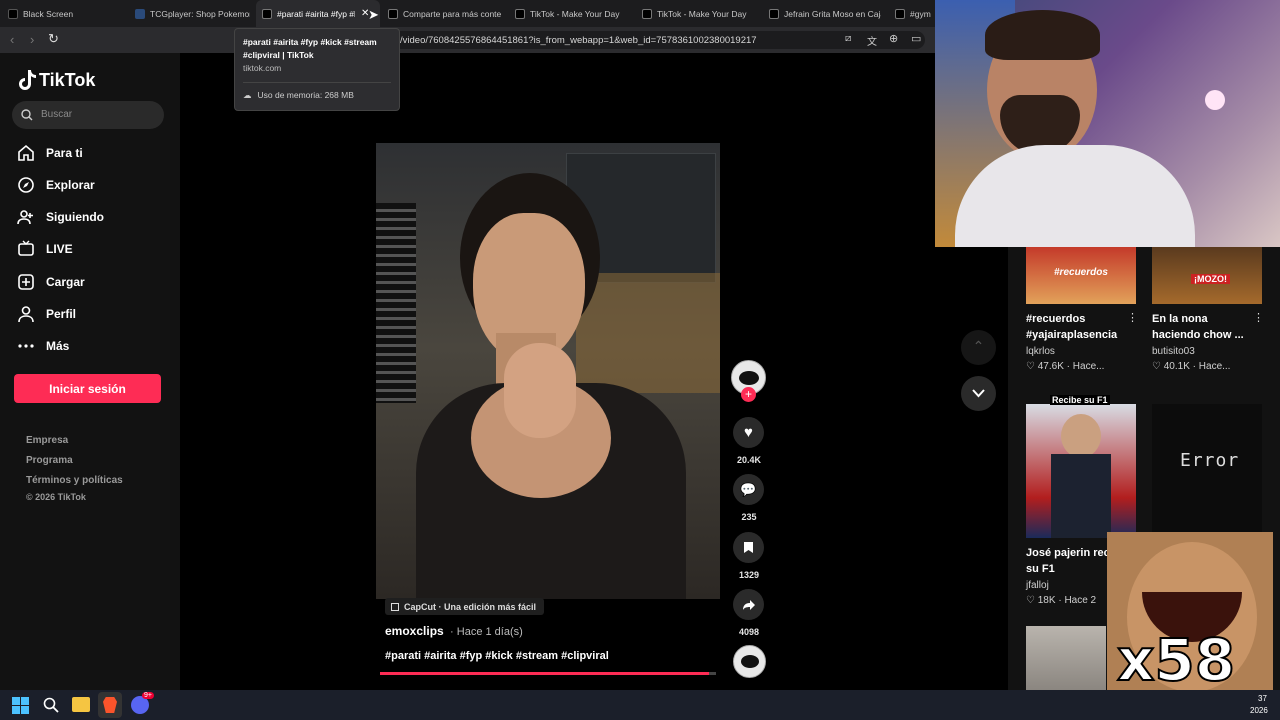  Describe the element at coordinates (13, 13) in the screenshot. I see `tab-favicon-icon` at that location.